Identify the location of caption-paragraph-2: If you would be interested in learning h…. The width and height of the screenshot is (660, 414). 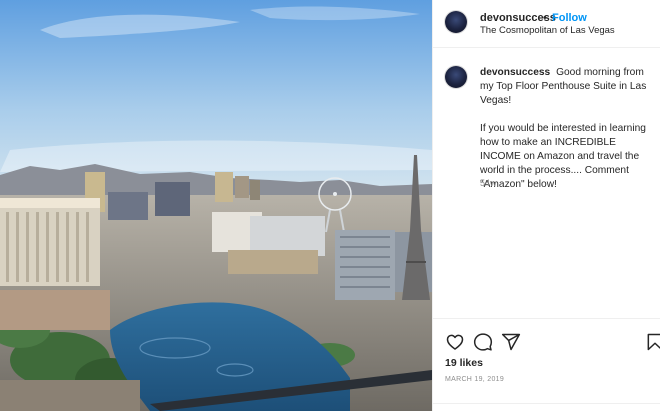
(563, 156).